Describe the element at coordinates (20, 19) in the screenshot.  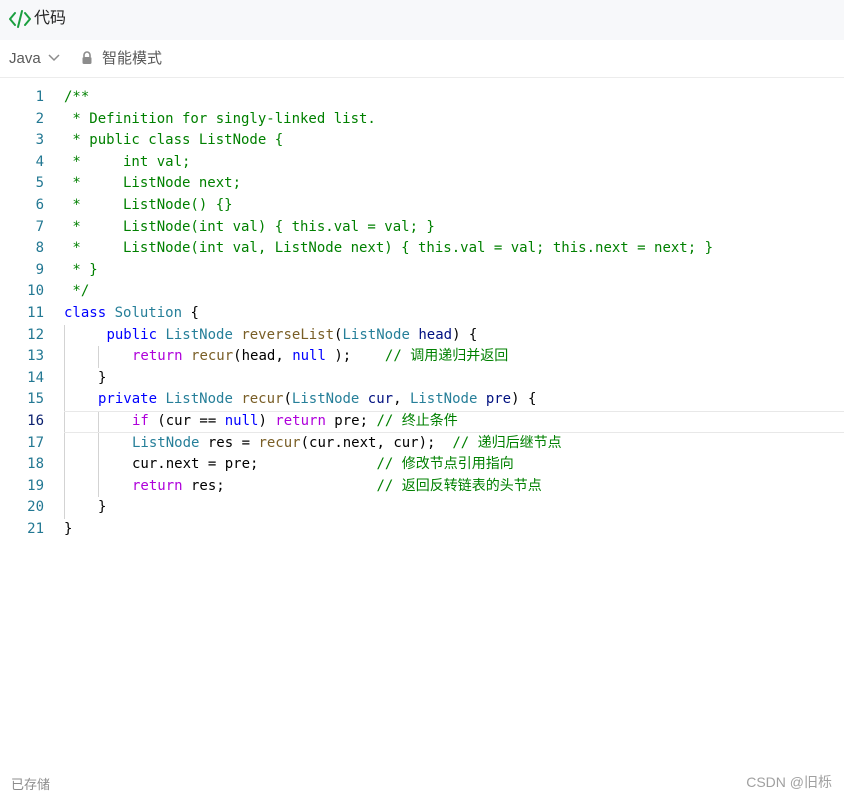
I see `code-icon` at that location.